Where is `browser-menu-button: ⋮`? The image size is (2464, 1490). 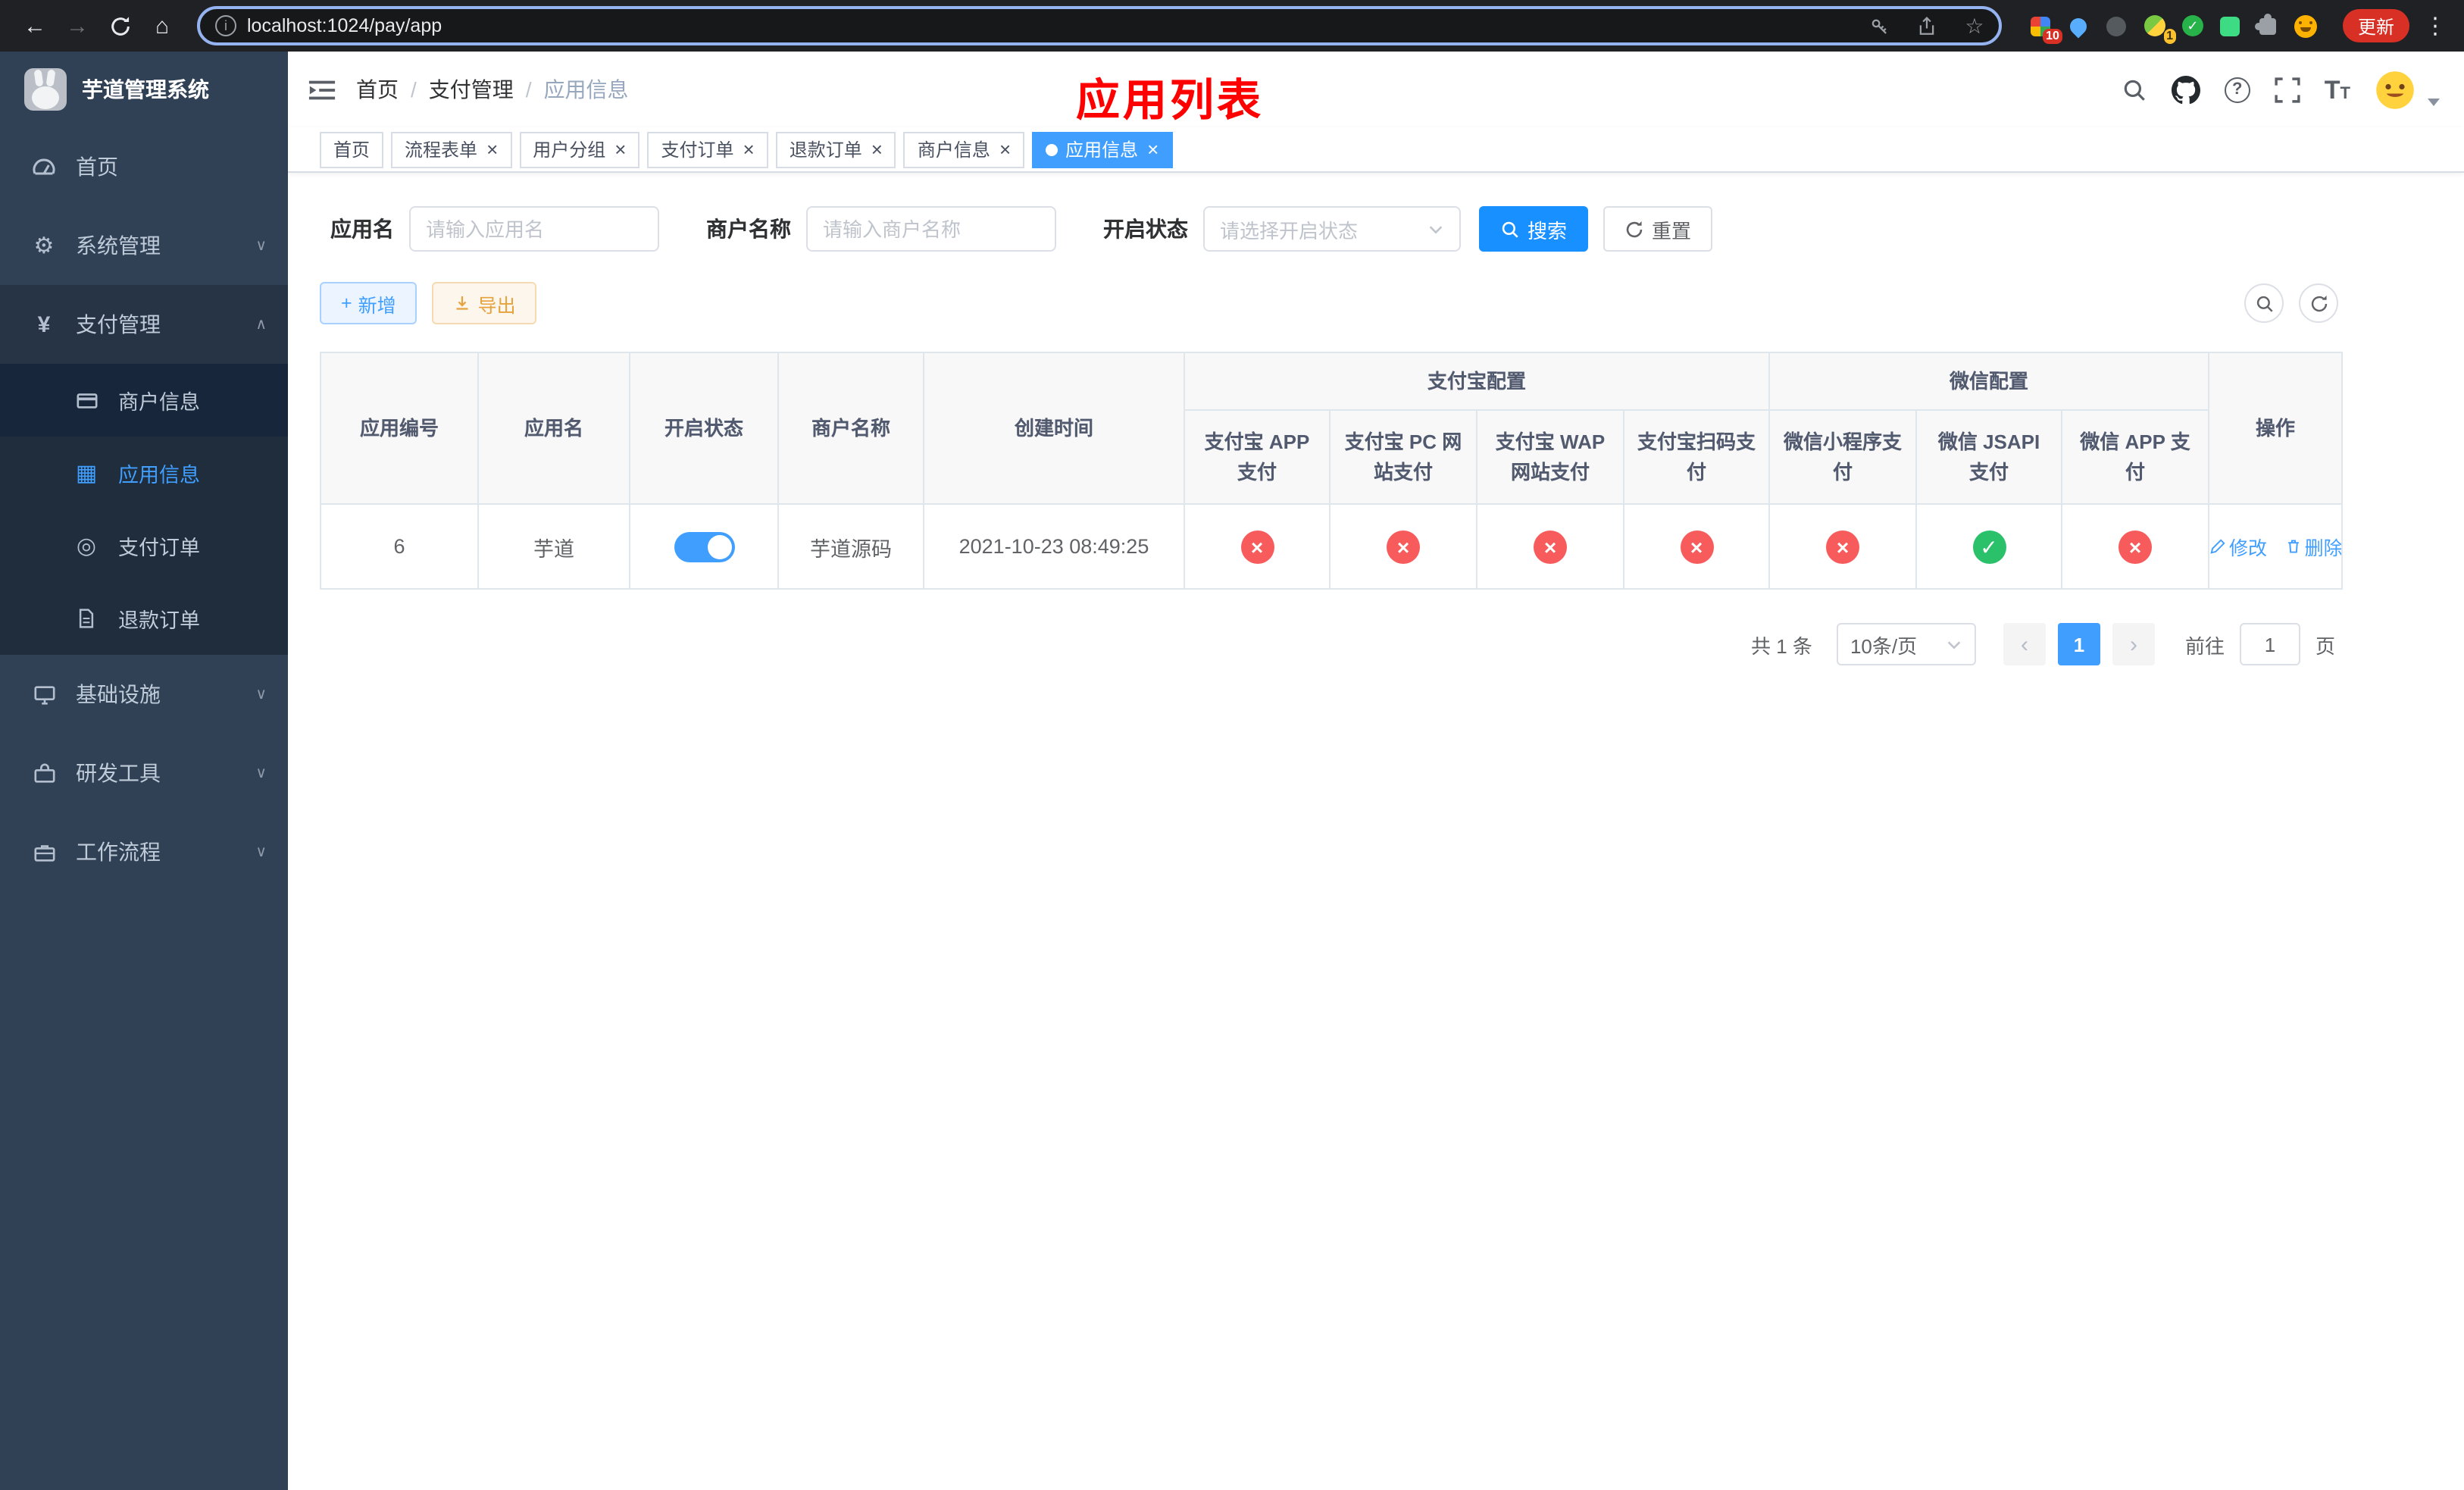 browser-menu-button: ⋮ is located at coordinates (2435, 26).